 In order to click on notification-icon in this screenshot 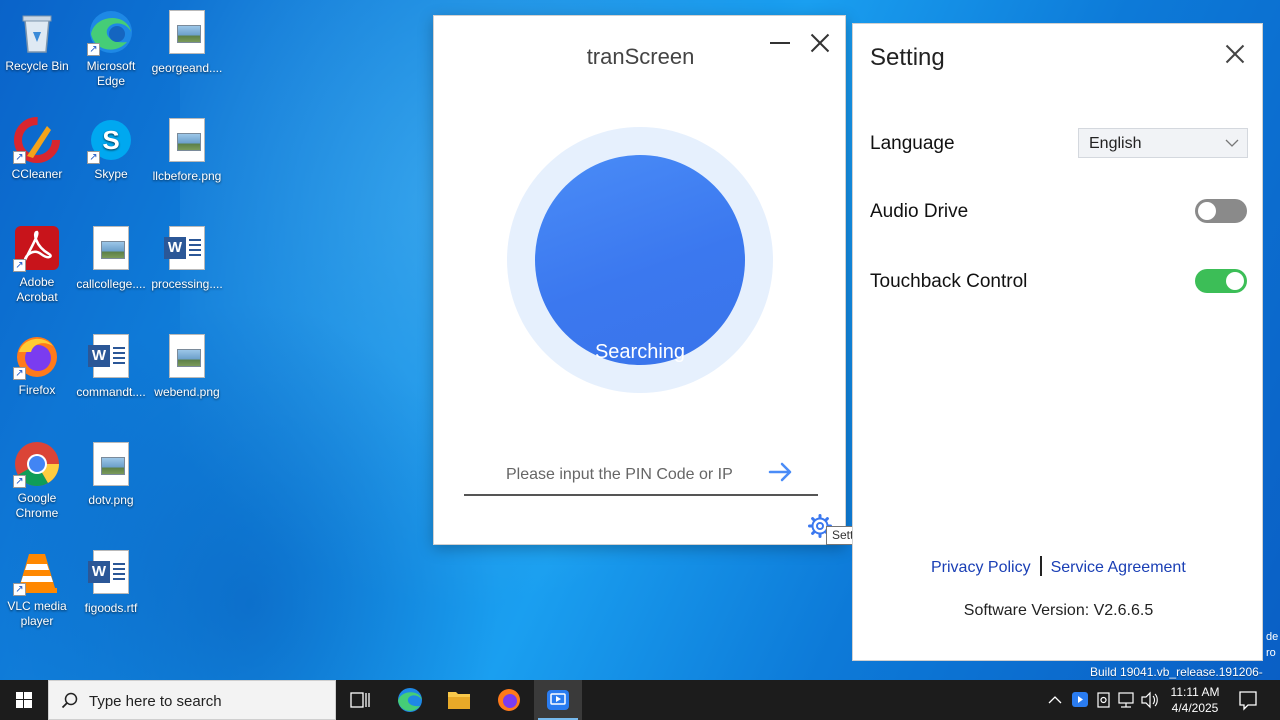, I will do `click(1248, 701)`.